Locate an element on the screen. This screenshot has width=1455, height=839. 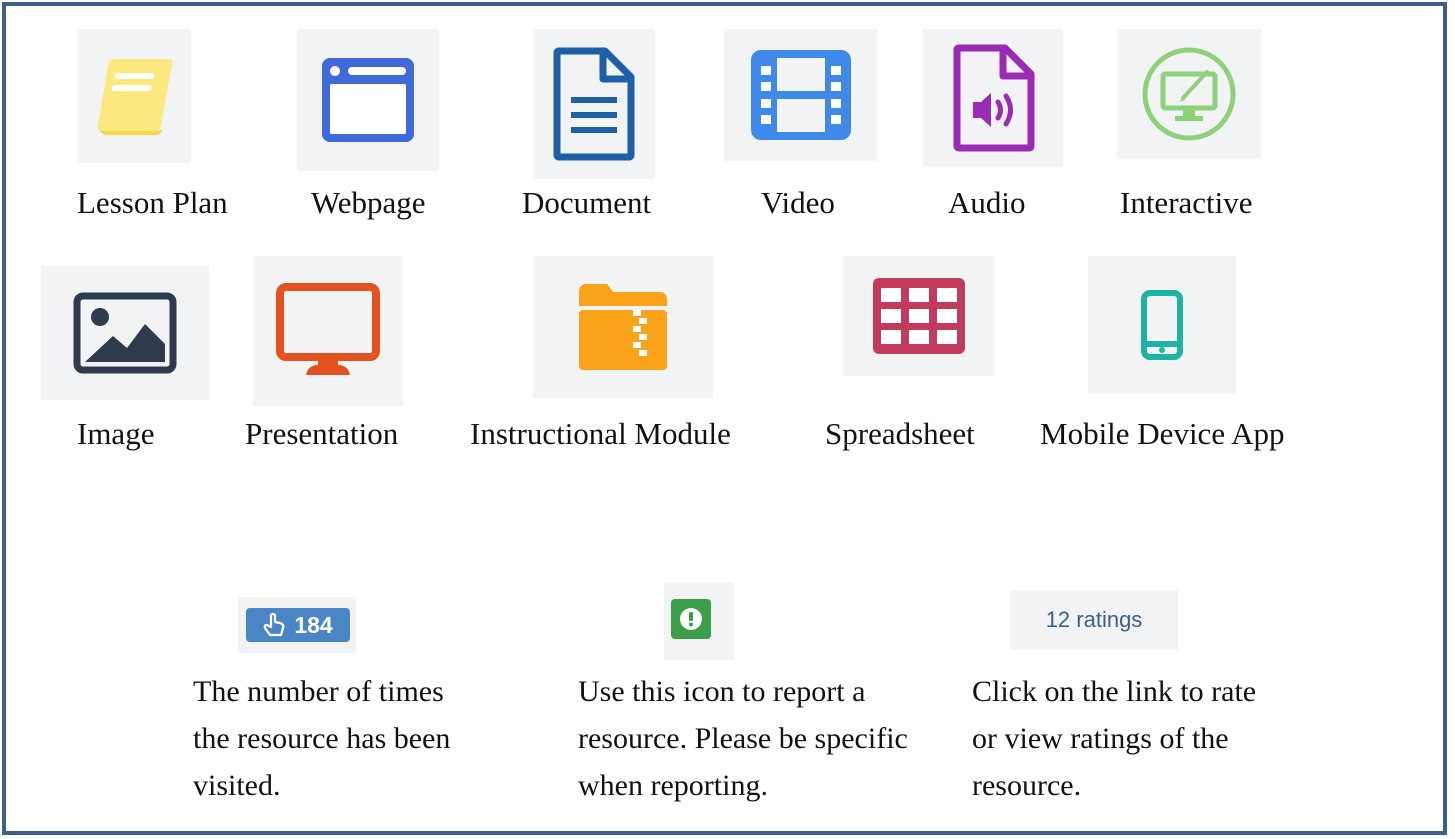
video-tile is located at coordinates (800, 95).